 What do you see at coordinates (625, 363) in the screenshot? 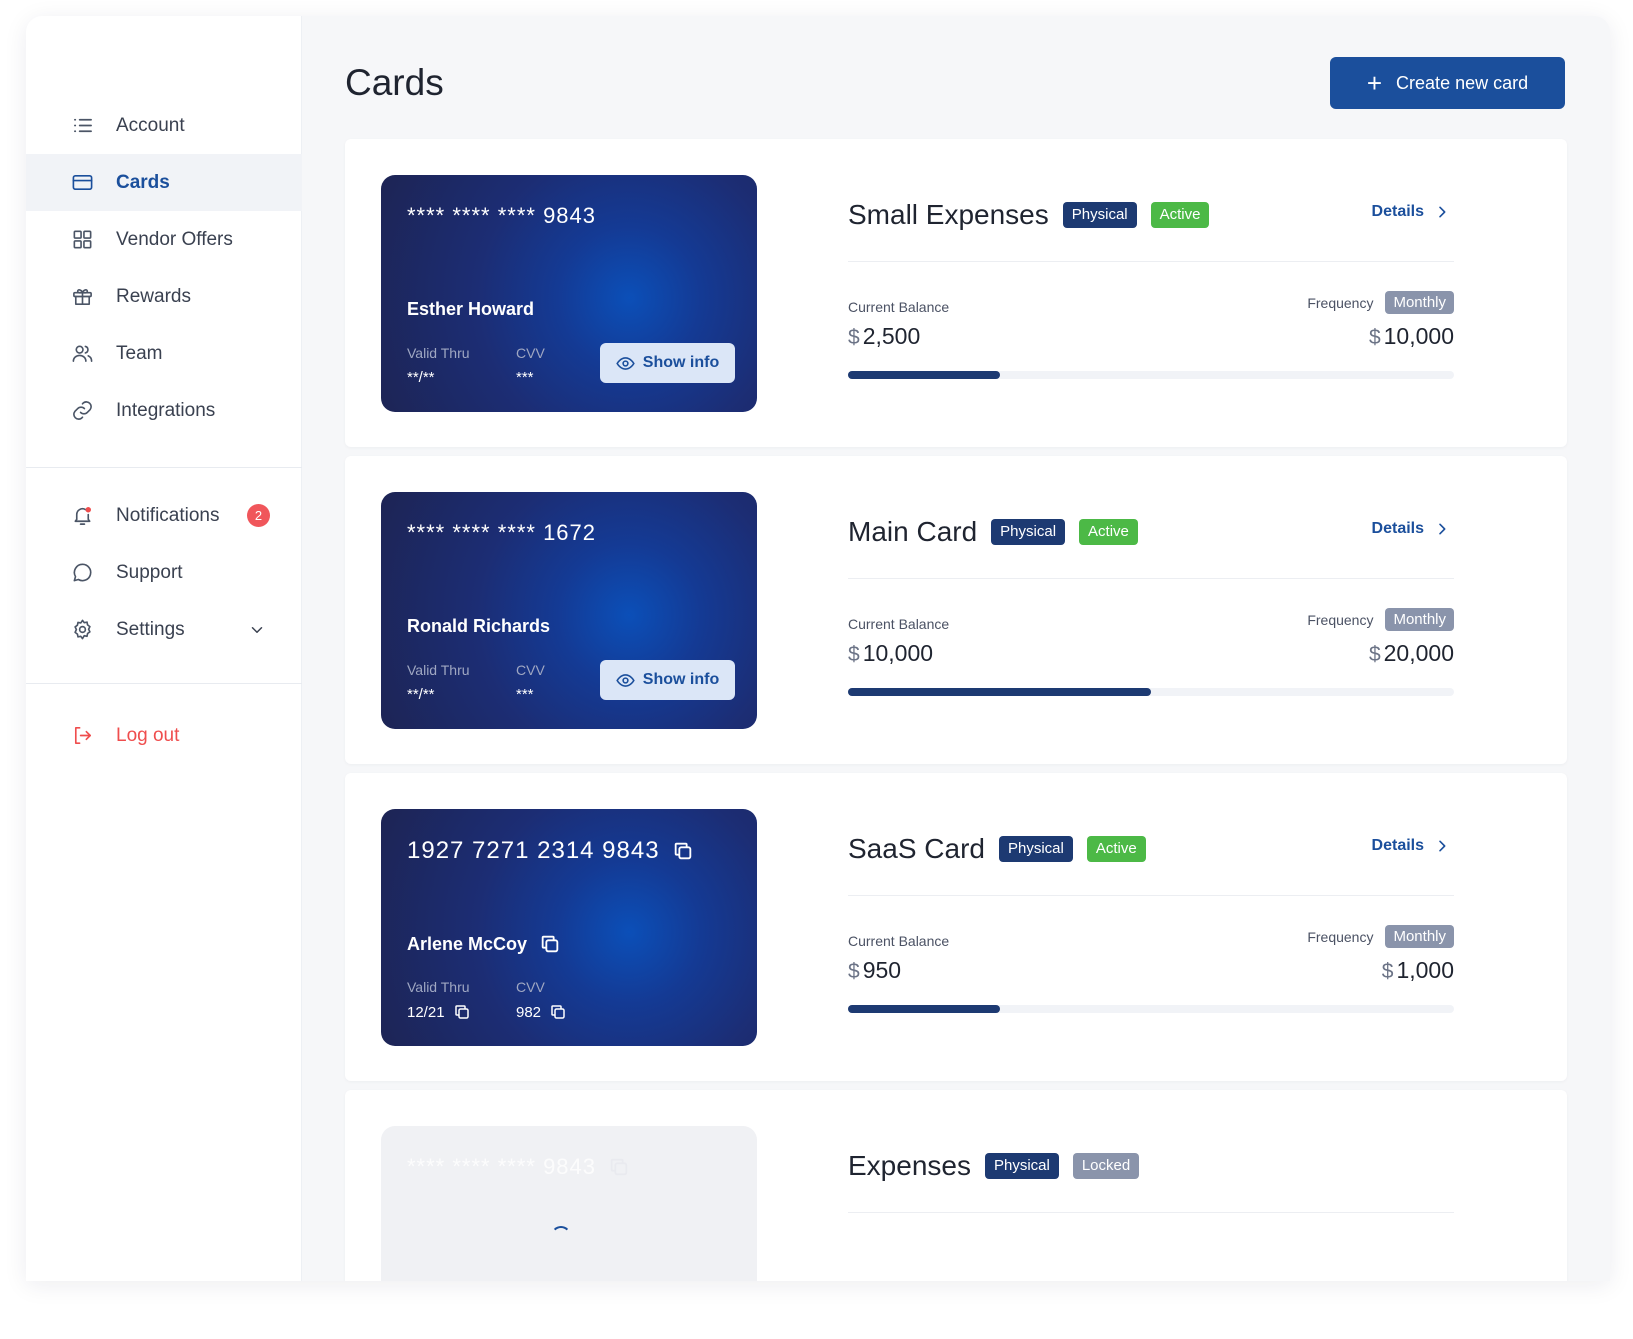
I see `eye-icon` at bounding box center [625, 363].